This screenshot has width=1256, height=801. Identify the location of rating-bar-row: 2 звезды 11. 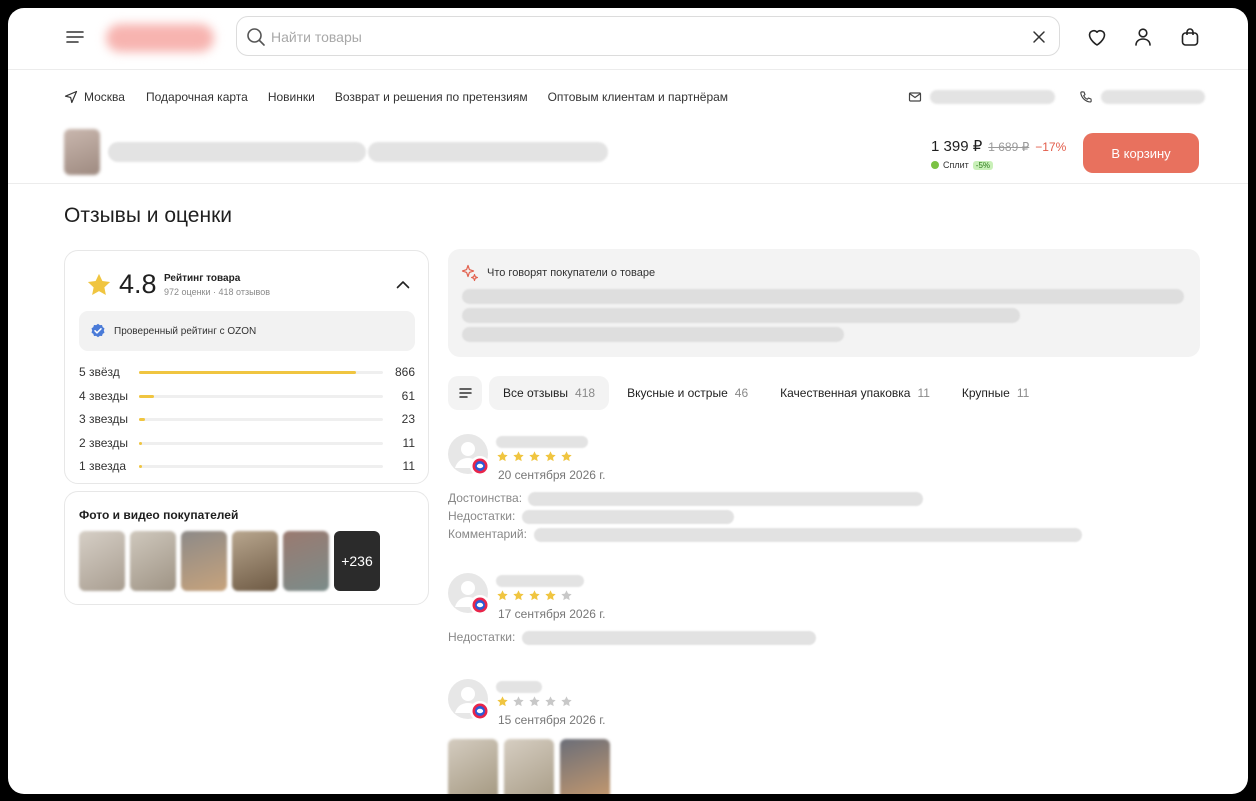
(249, 446).